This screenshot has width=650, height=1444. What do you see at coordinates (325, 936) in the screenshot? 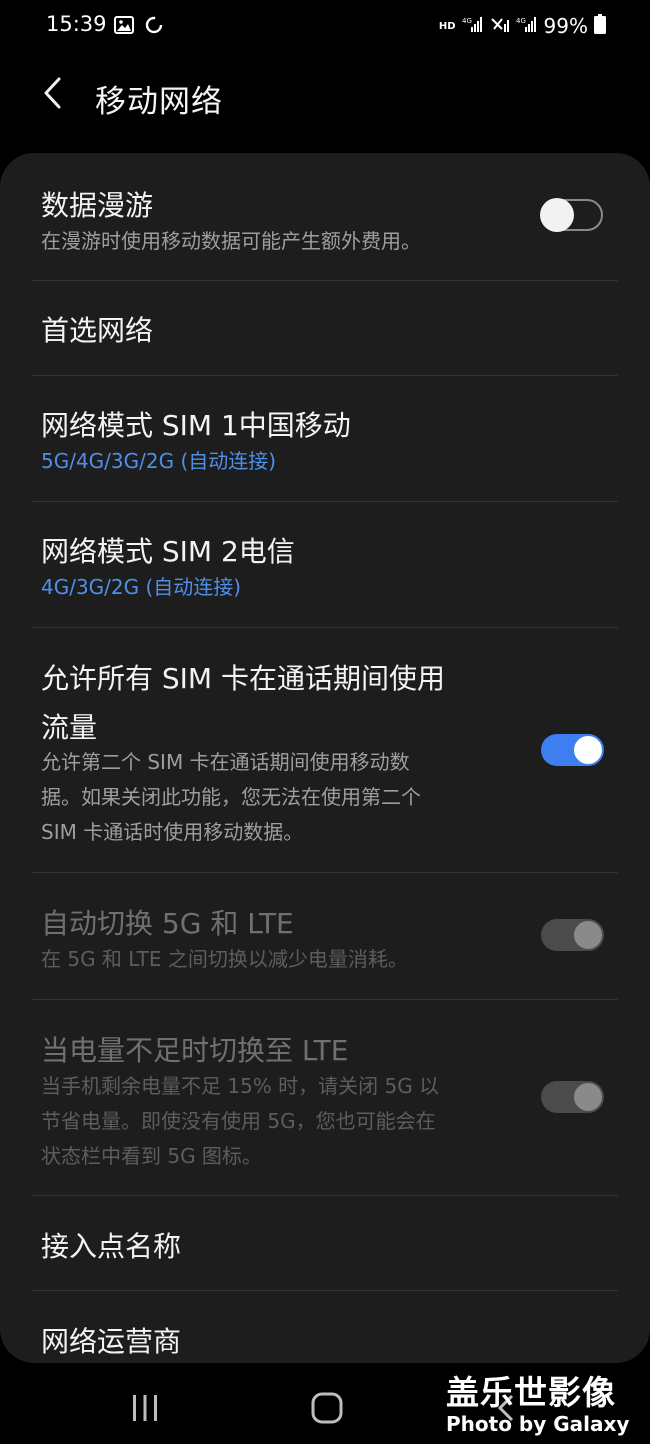
I see `setting-auto-switch-5g-lte: 自动切换 5G 和 LTE 在 5G 和 LTE 之间切换以减少电量消耗。` at bounding box center [325, 936].